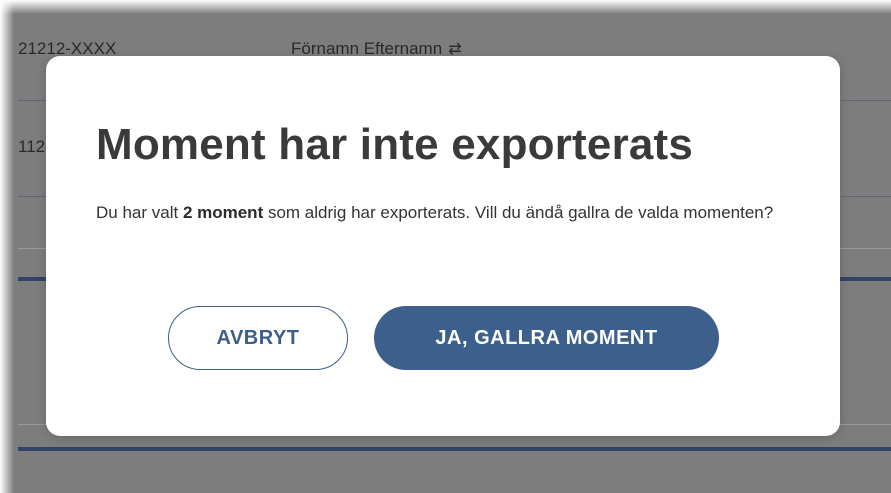 The width and height of the screenshot is (891, 493). Describe the element at coordinates (139, 212) in the screenshot. I see `dialog-message-start: Du har valt` at that location.